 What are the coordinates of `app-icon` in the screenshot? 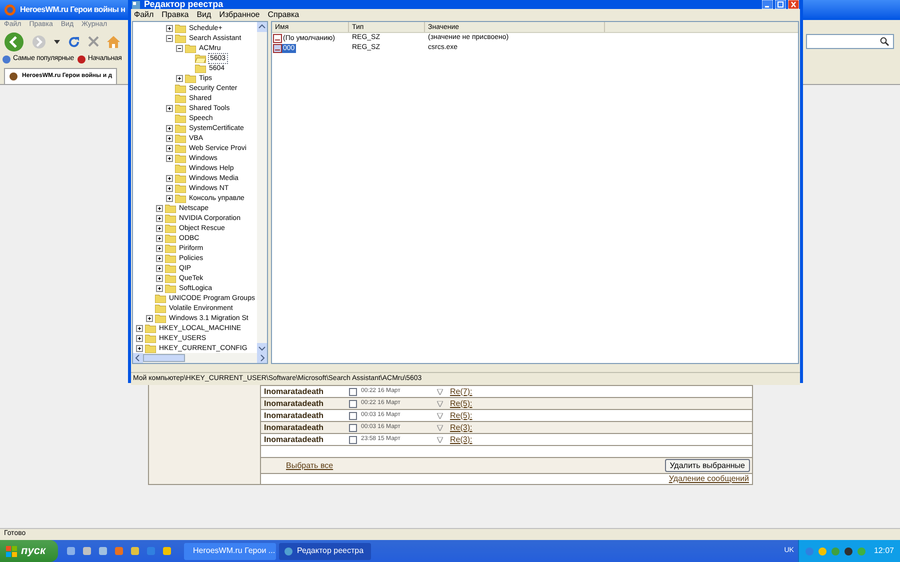 It's located at (288, 551).